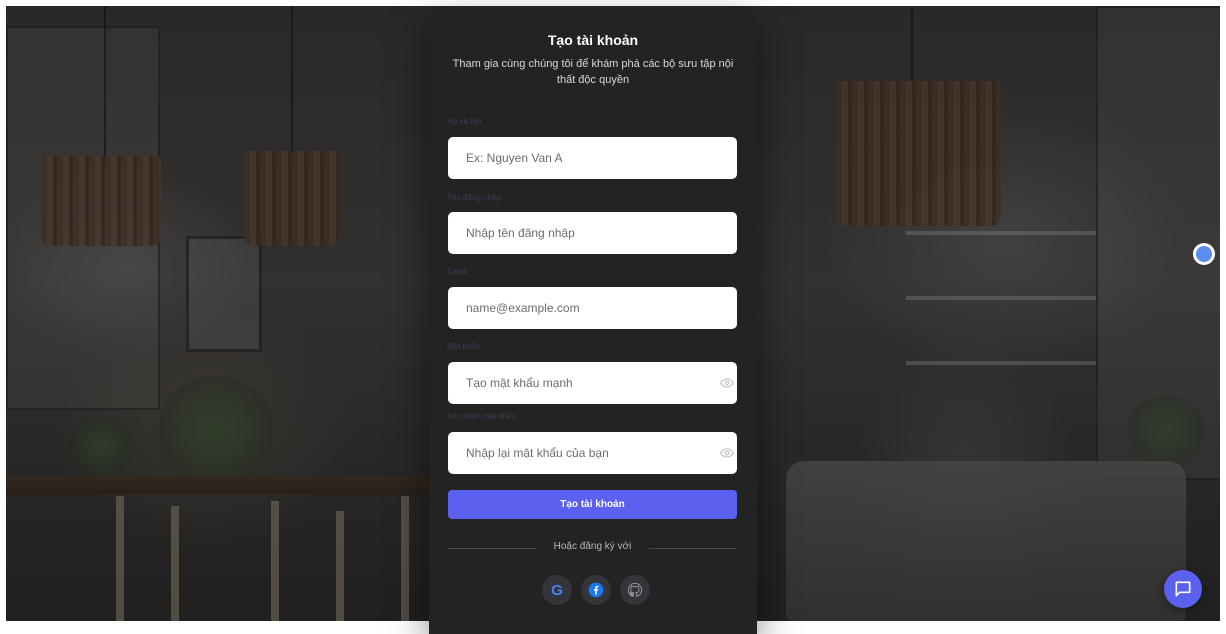 This screenshot has height=634, width=1226. I want to click on plant-small, so click(101, 446).